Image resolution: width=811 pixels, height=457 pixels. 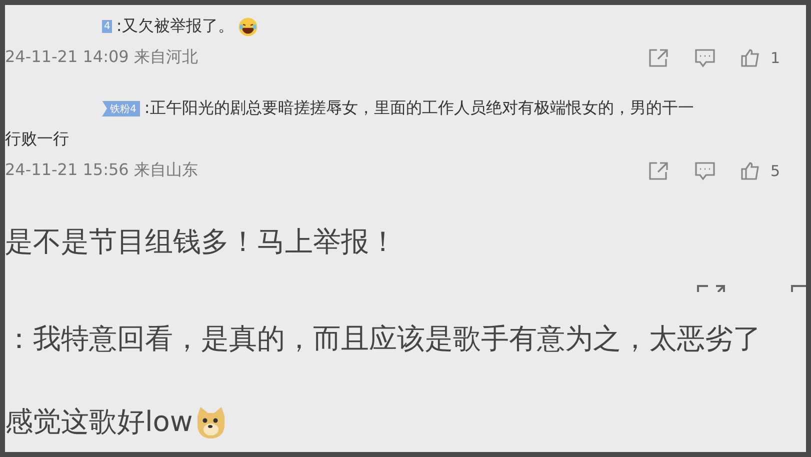 What do you see at coordinates (102, 57) in the screenshot?
I see `comment-meta: 24-11-21 14:09 来自河北` at bounding box center [102, 57].